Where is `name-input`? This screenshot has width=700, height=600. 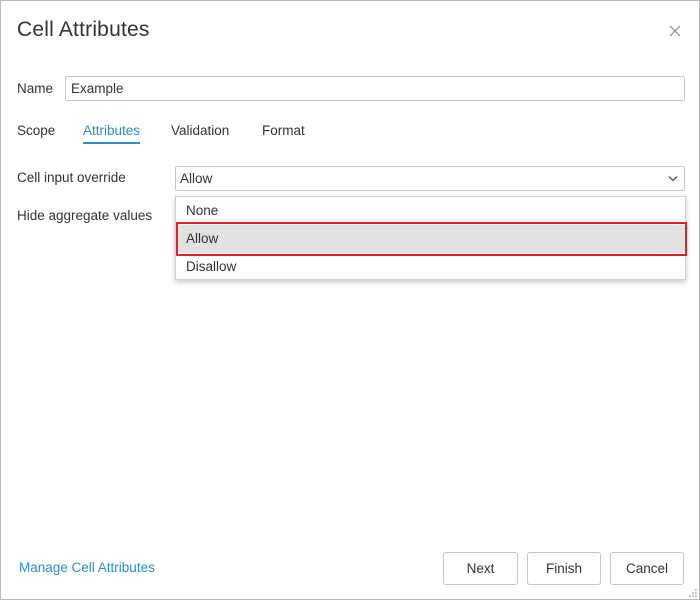 name-input is located at coordinates (375, 88).